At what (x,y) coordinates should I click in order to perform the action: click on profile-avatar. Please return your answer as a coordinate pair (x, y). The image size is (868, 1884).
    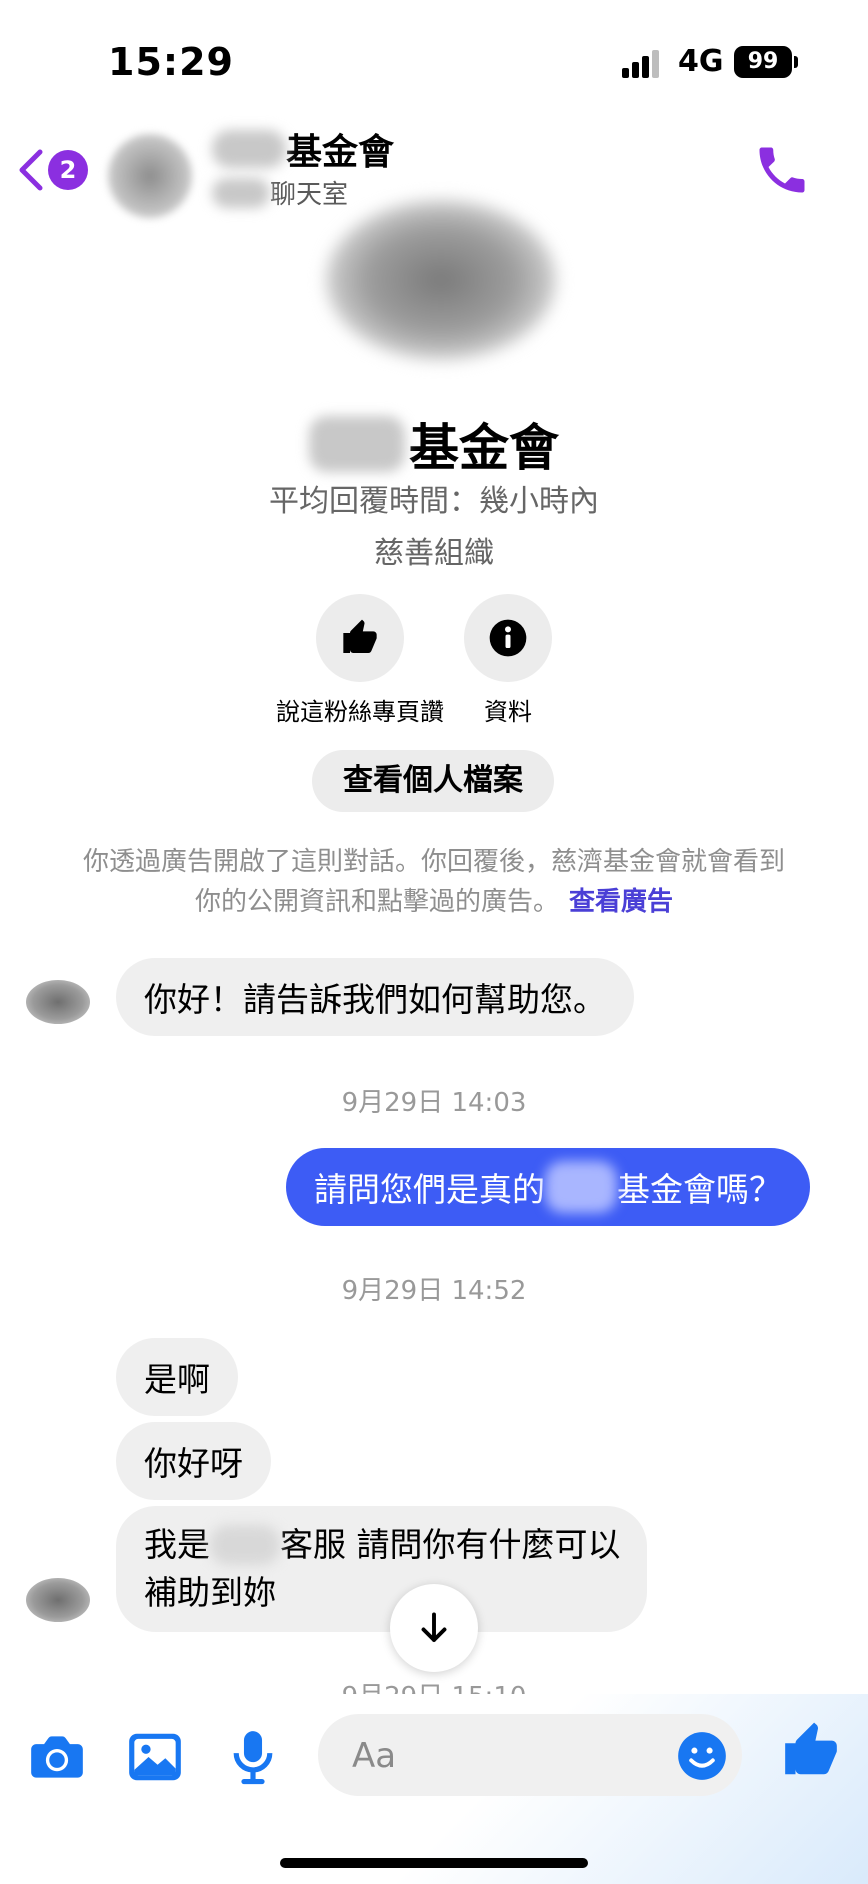
    Looking at the image, I should click on (441, 280).